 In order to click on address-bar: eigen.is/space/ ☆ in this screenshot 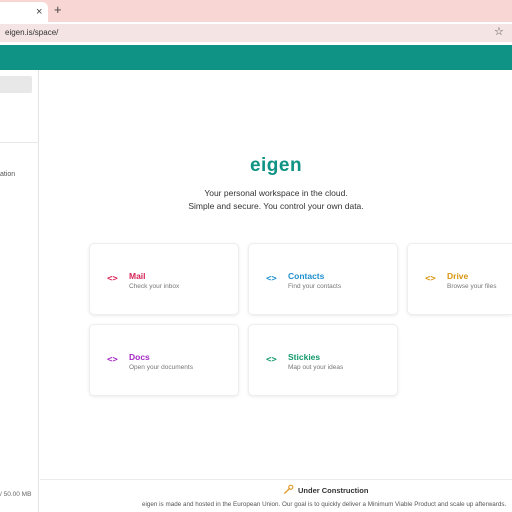, I will do `click(256, 33)`.